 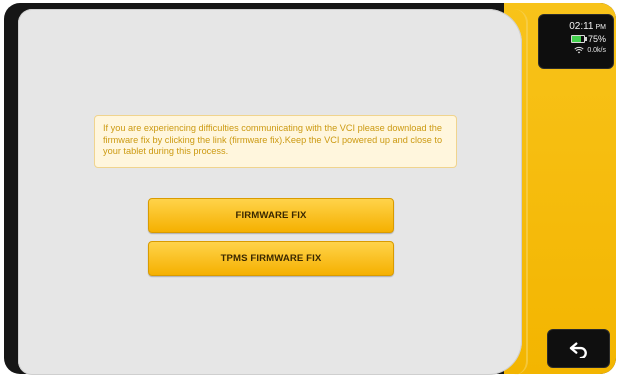 I want to click on back-arrow-icon, so click(x=578, y=349).